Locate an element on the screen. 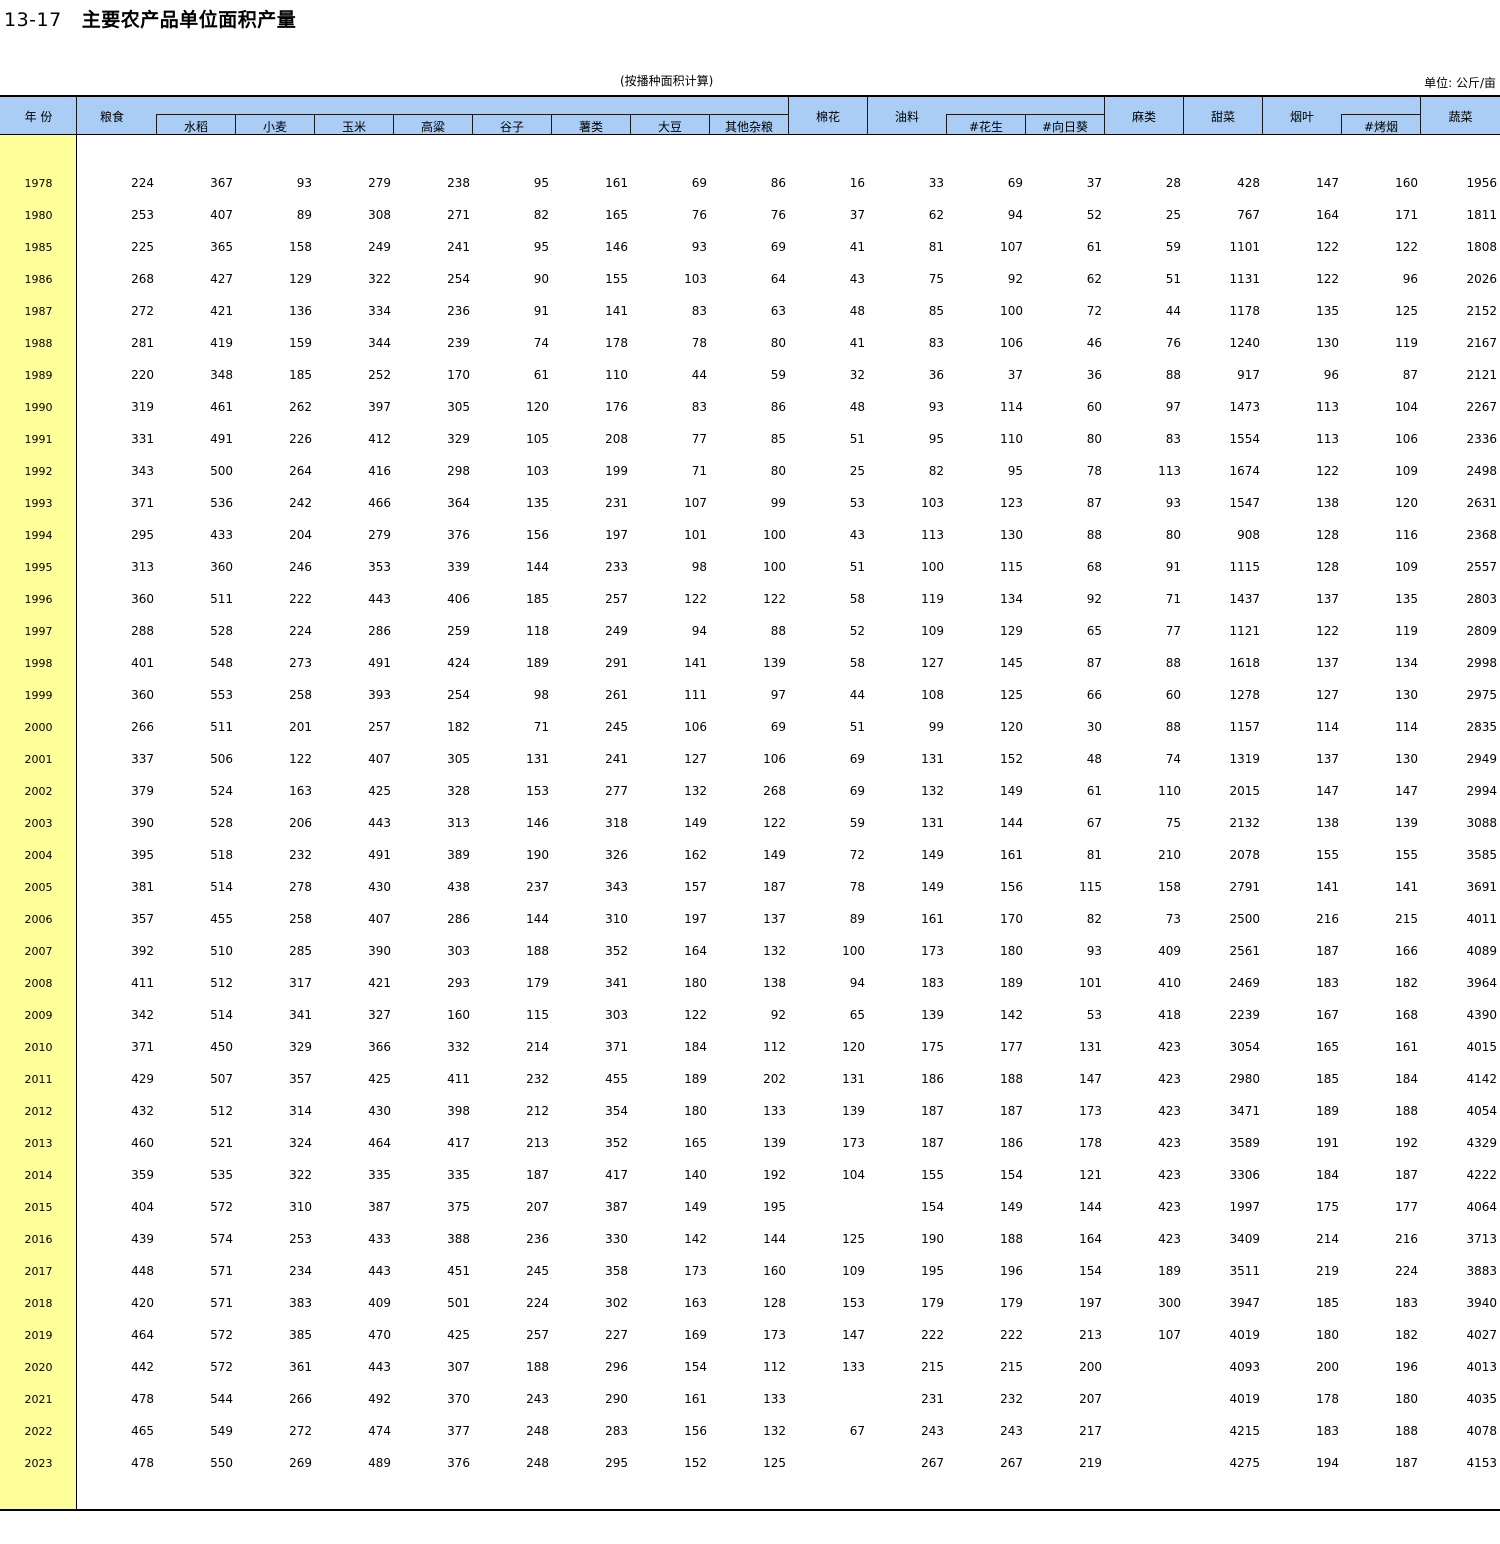 This screenshot has height=1544, width=1500. value-cell: 201 is located at coordinates (300, 727).